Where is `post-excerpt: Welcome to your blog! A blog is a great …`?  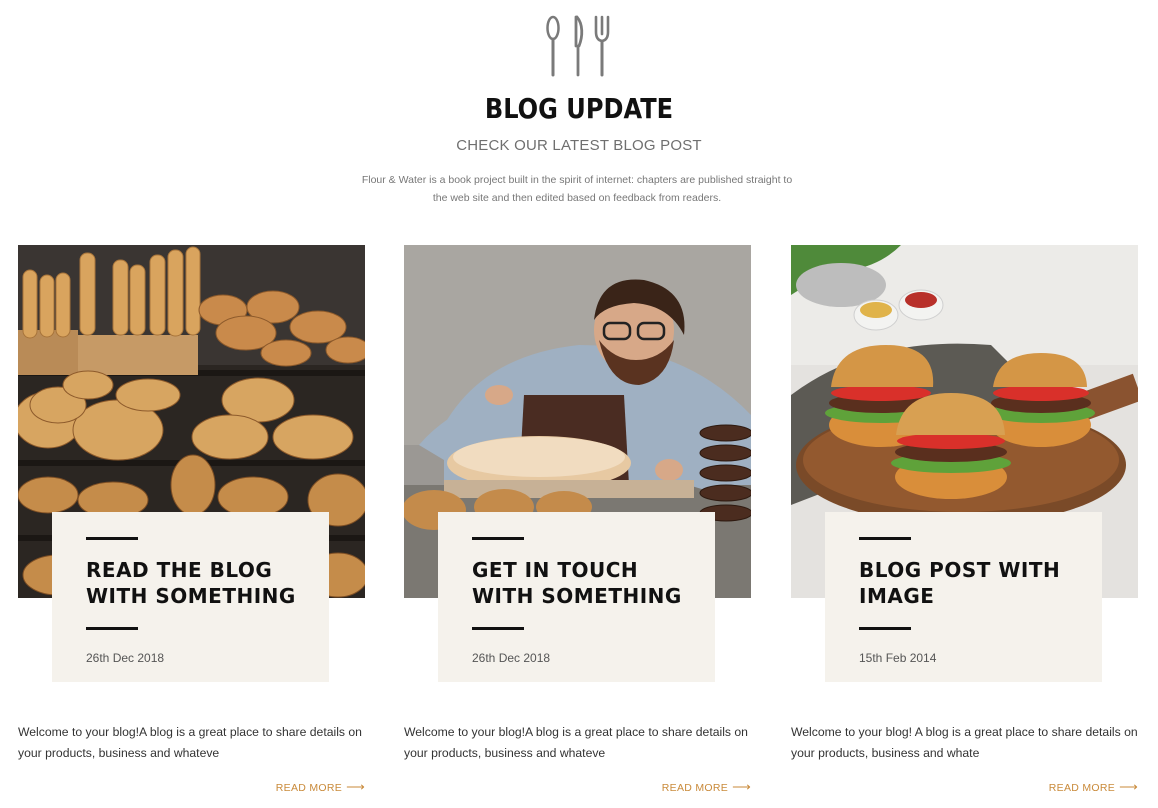 post-excerpt: Welcome to your blog! A blog is a great … is located at coordinates (964, 742).